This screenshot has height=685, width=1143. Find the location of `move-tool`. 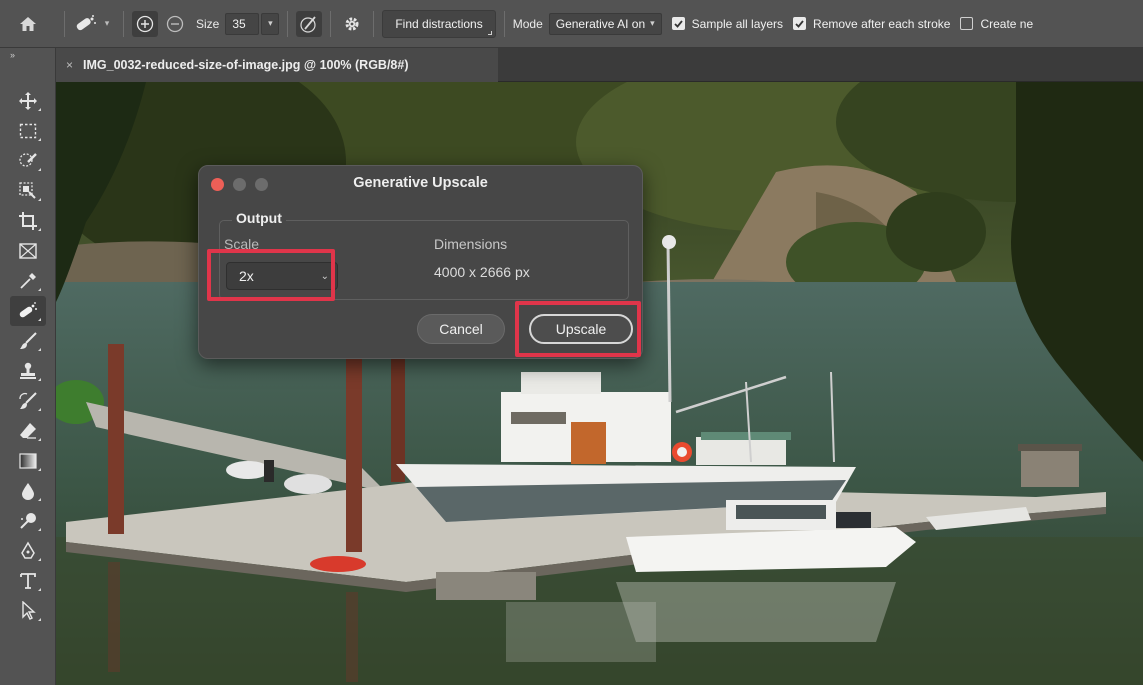

move-tool is located at coordinates (28, 101).